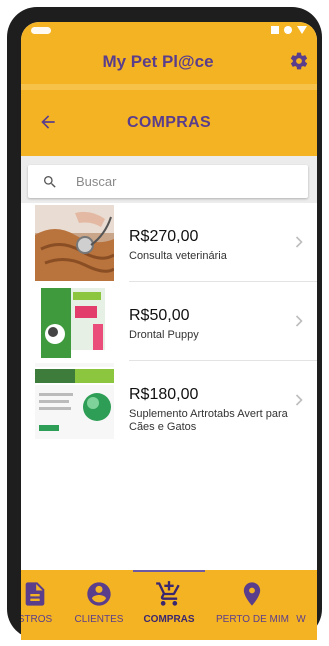 The image size is (329, 646). Describe the element at coordinates (169, 571) in the screenshot. I see `nav-active-indicator` at that location.